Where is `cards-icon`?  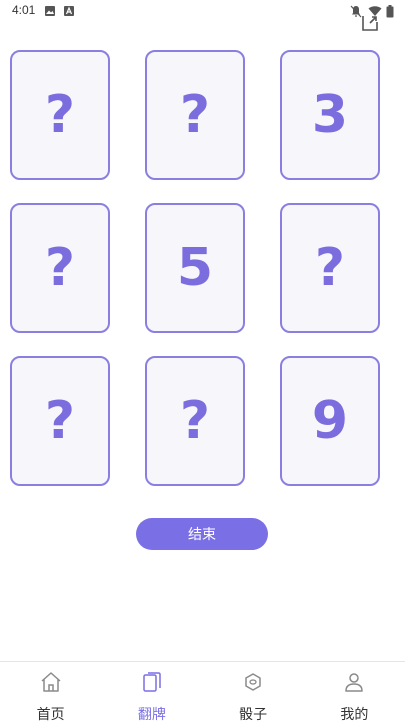 cards-icon is located at coordinates (152, 682).